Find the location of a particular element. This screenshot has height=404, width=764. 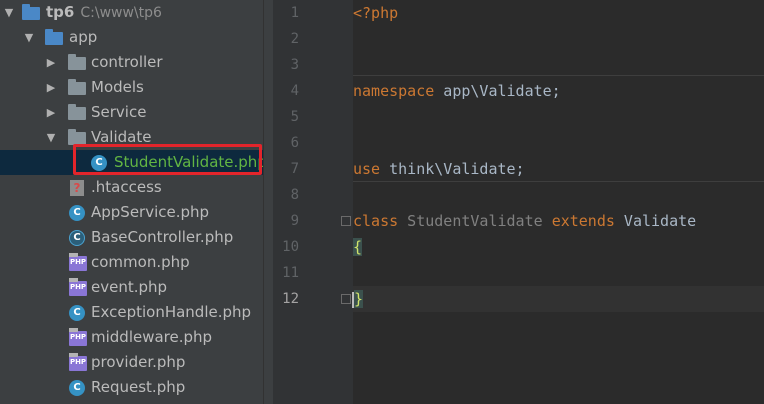

htaccess-icon: ? is located at coordinates (77, 188).